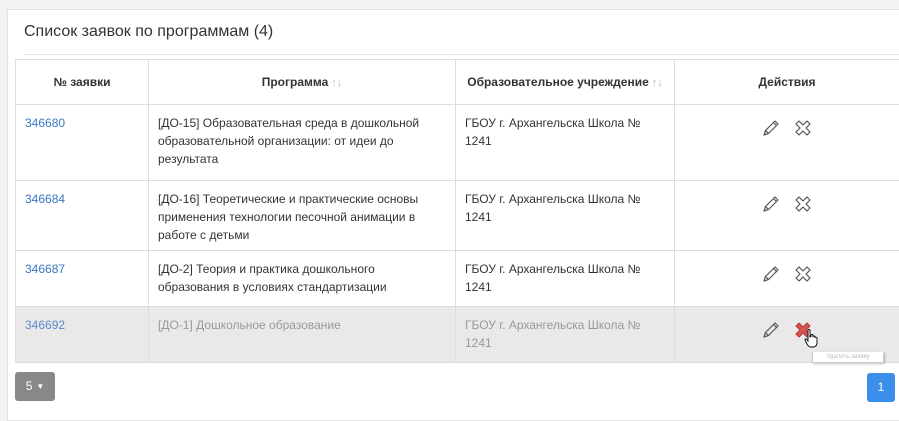  I want to click on header-num: № заявки, so click(82, 82).